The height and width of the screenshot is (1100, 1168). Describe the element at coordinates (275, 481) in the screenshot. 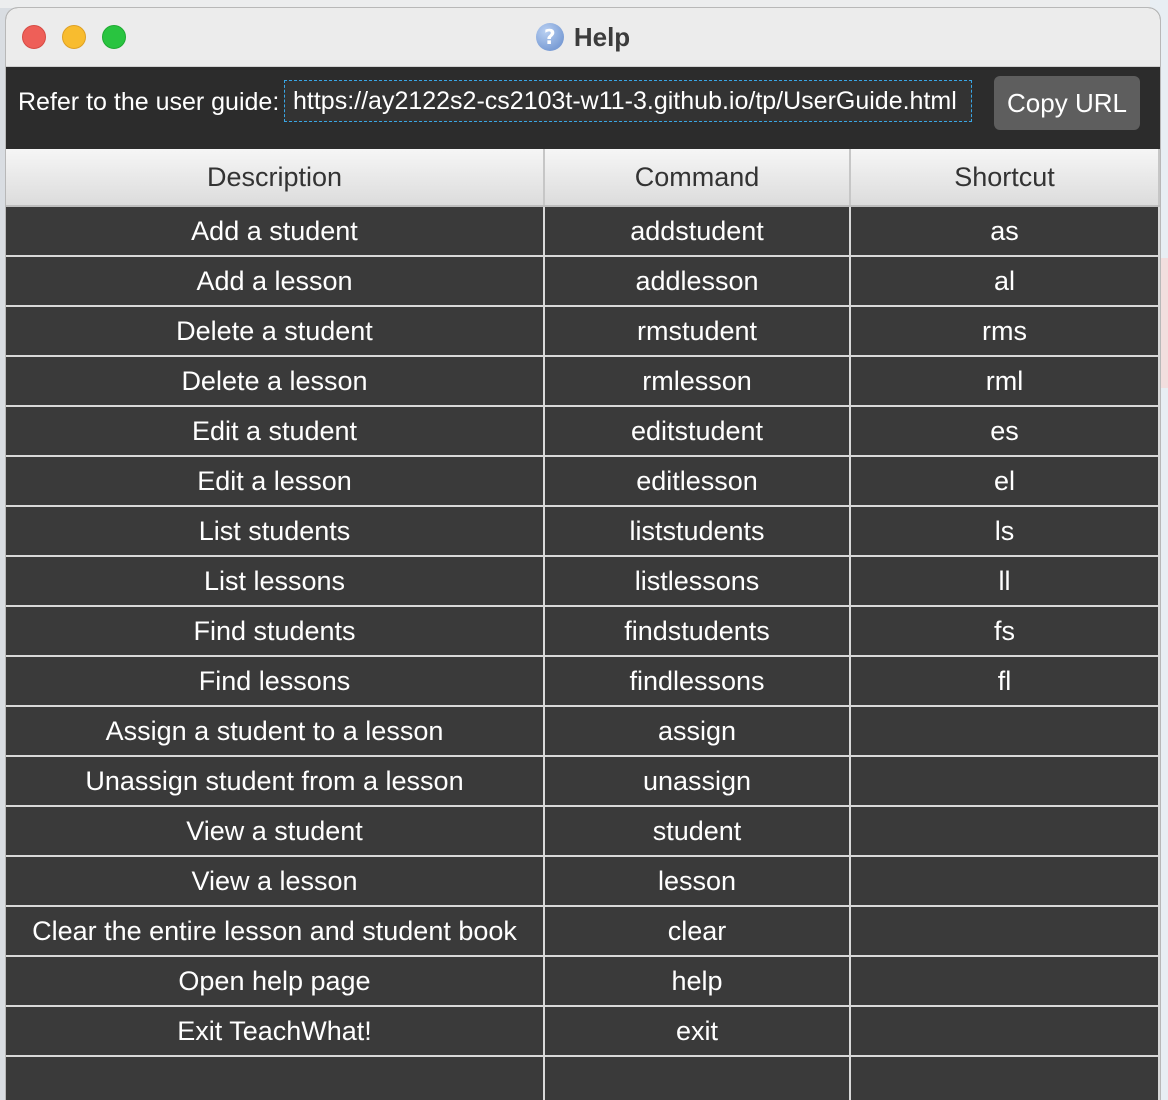

I see `description-cell: Edit a lesson` at that location.